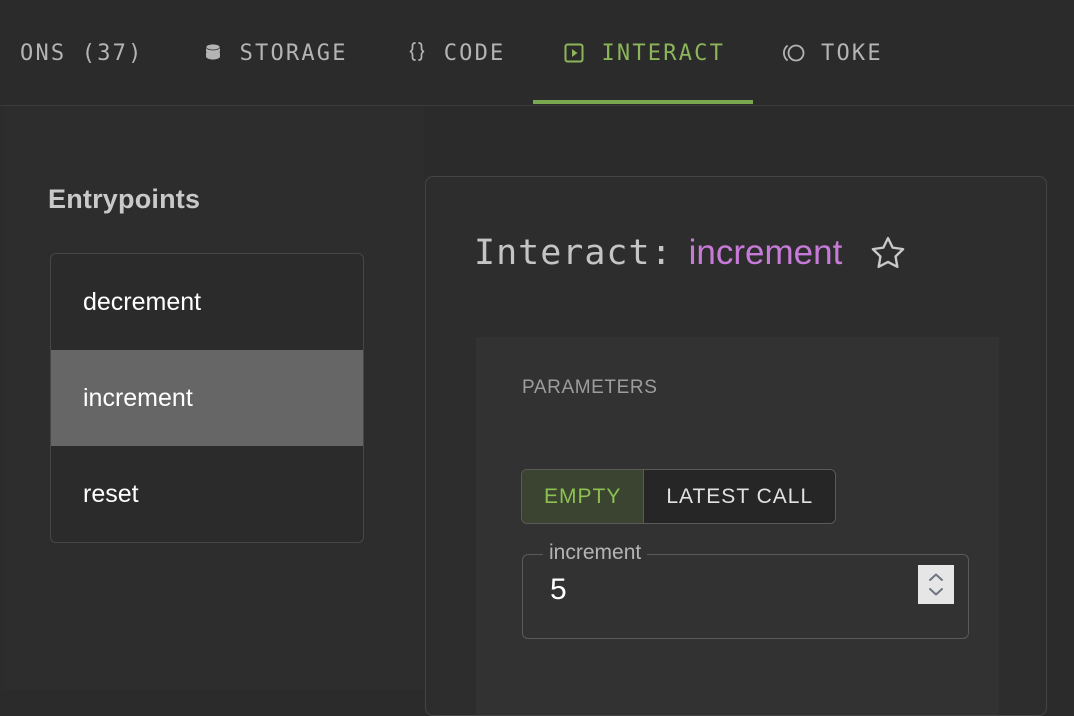 The image size is (1074, 716). I want to click on toggle-latest-call-label: LATEST CALL, so click(740, 496).